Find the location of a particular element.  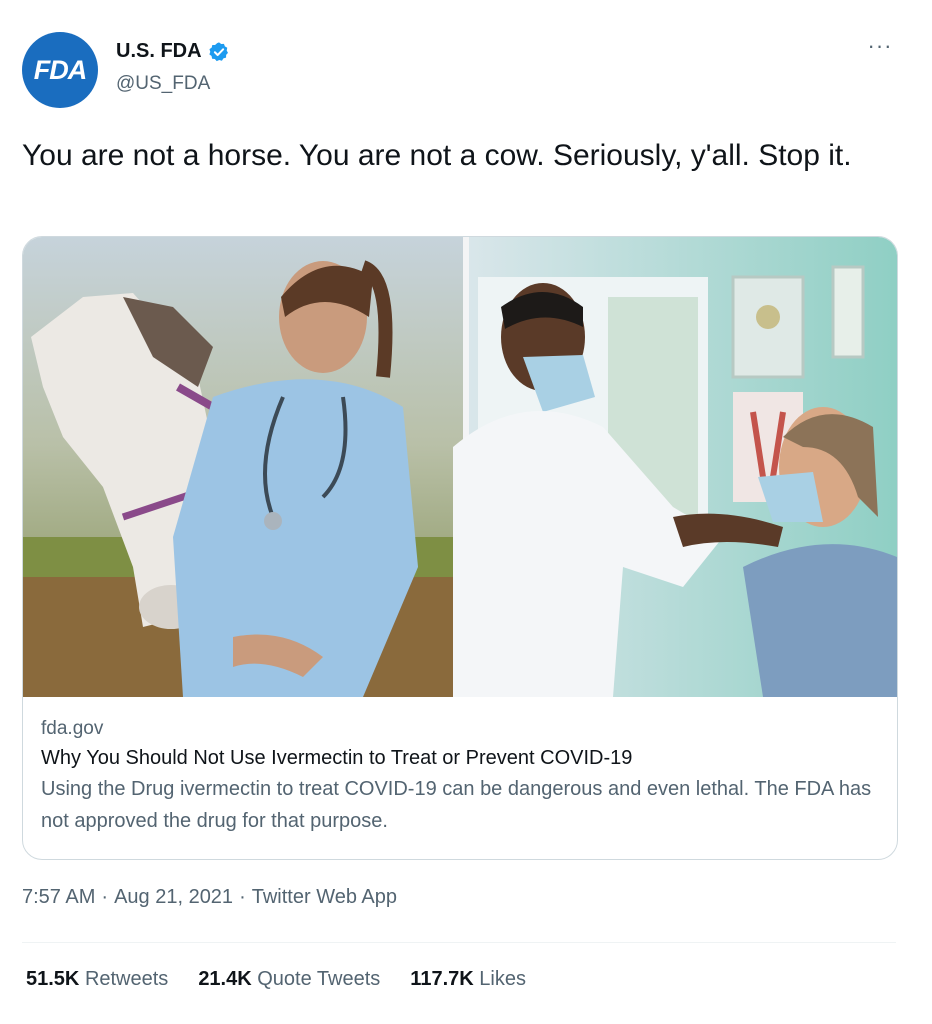

tweet-time: 7:57 AM is located at coordinates (58, 897).